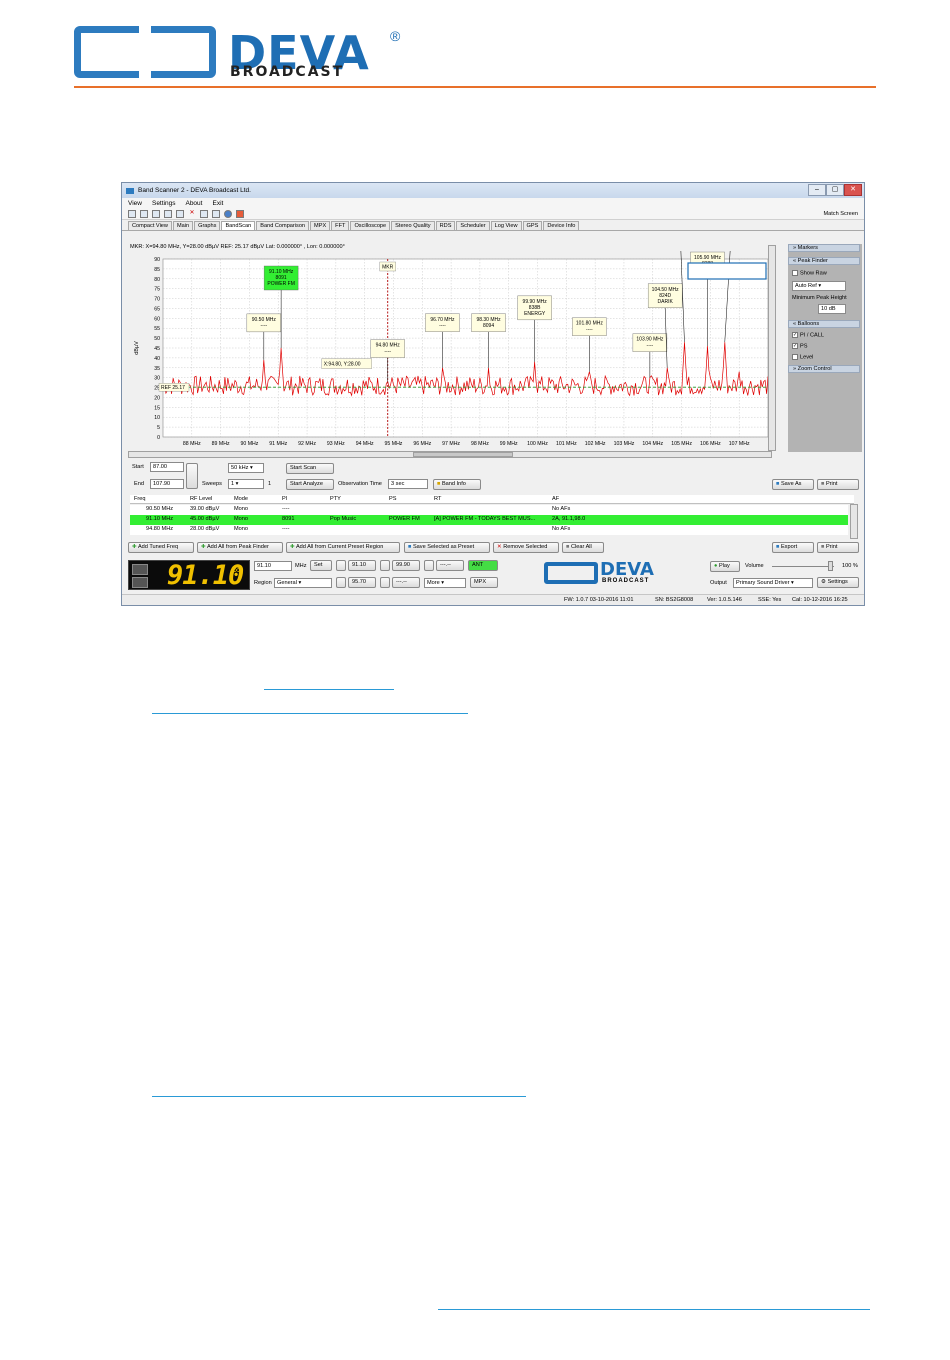  Describe the element at coordinates (808, 335) in the screenshot. I see `pi-call-checkbox: ✓ PI / CALL` at that location.